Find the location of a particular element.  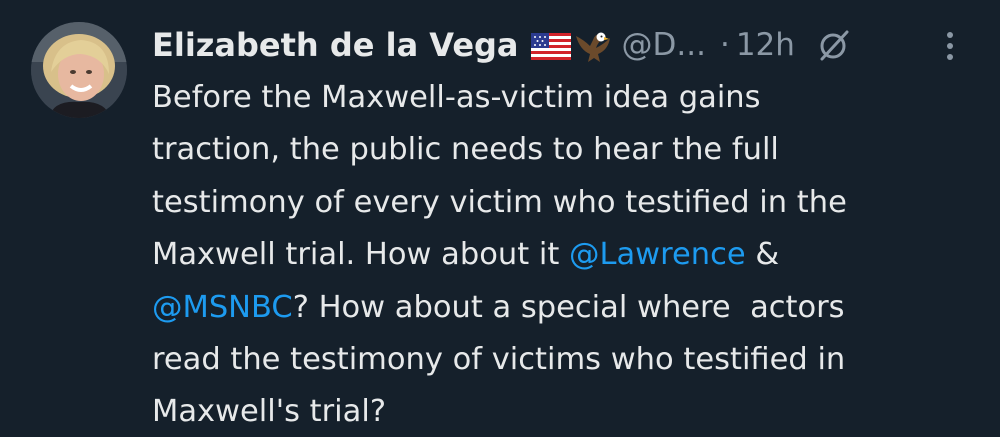

author-name: Elizabeth de la Vega is located at coordinates (335, 45).